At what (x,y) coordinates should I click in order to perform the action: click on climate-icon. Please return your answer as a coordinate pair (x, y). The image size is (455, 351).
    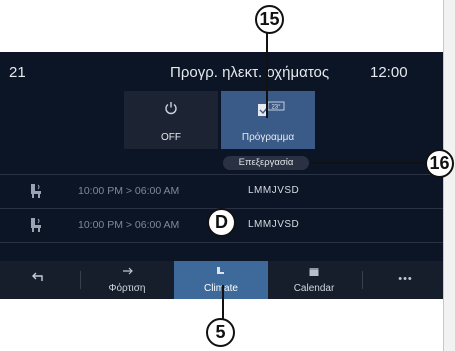
    Looking at the image, I should click on (221, 272).